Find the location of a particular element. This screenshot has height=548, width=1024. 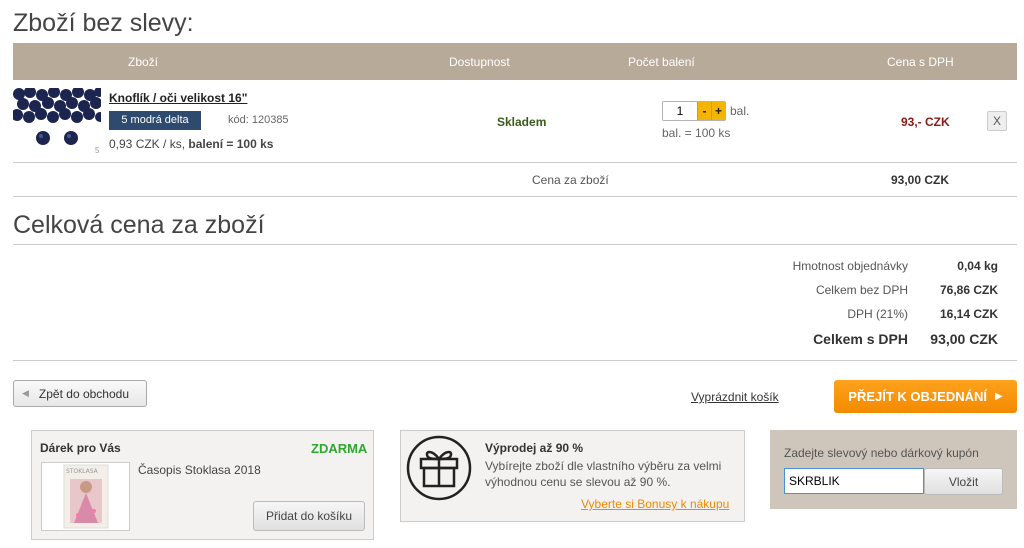

chevron-left-icon: ◀ is located at coordinates (25, 393).